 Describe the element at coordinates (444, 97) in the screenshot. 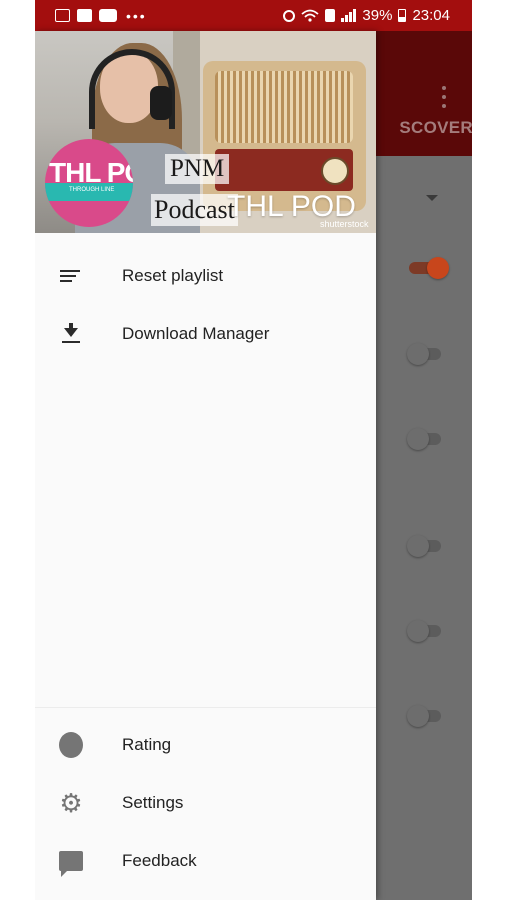

I see `more-options-icon` at that location.